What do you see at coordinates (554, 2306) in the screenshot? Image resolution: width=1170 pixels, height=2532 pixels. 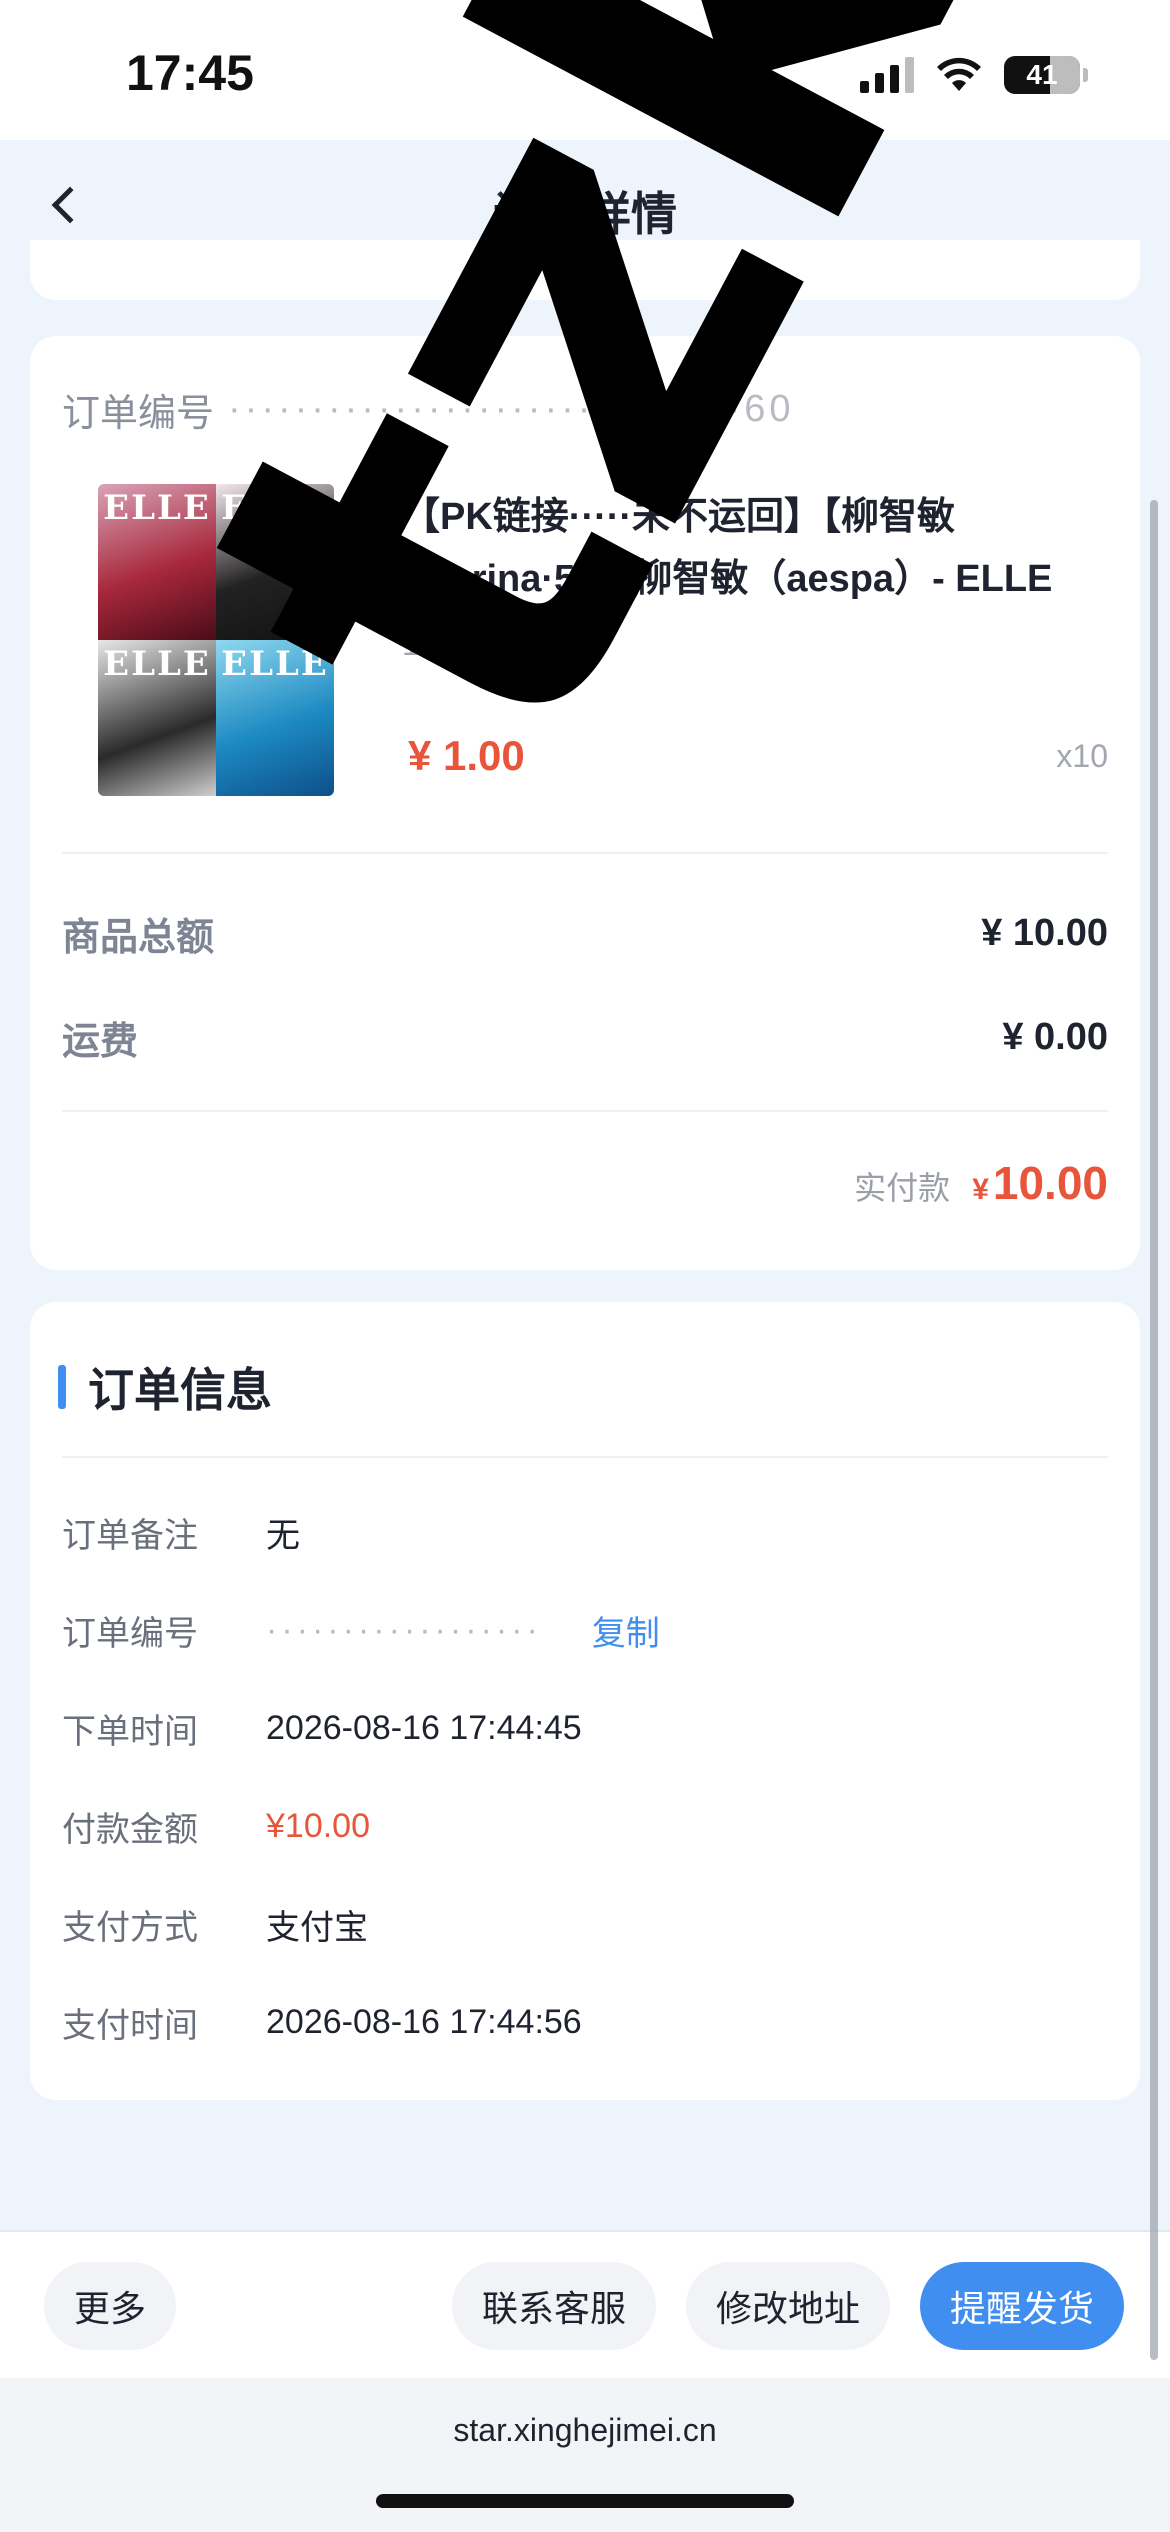 I see `contact-service-button: 联系客服` at bounding box center [554, 2306].